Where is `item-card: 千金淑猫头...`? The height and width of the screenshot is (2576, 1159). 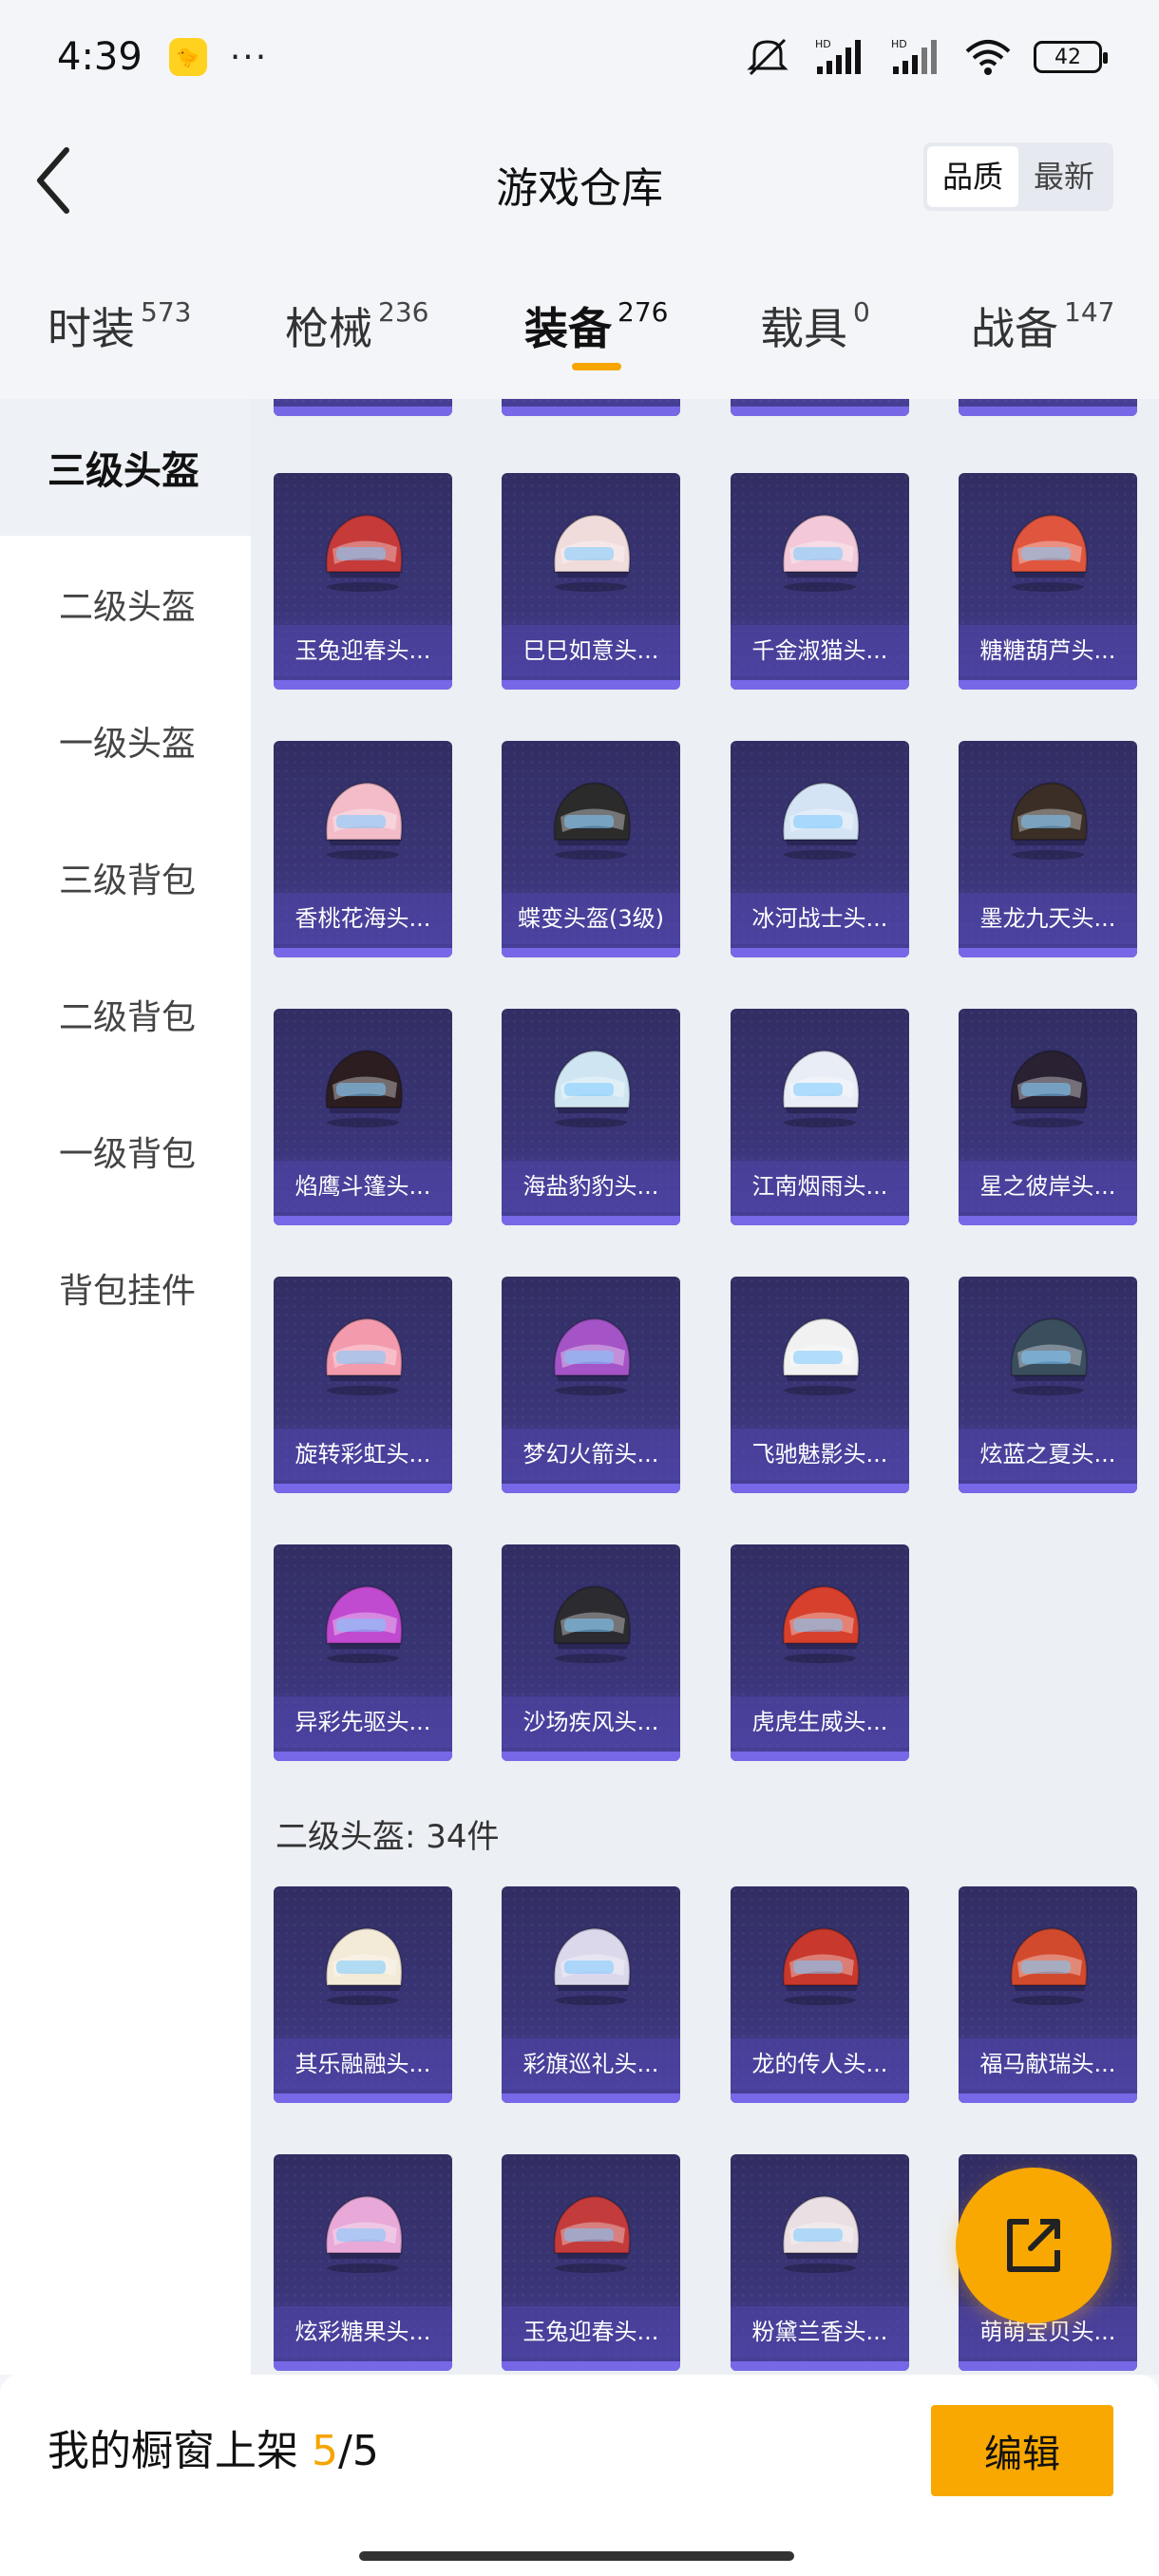 item-card: 千金淑猫头... is located at coordinates (820, 581).